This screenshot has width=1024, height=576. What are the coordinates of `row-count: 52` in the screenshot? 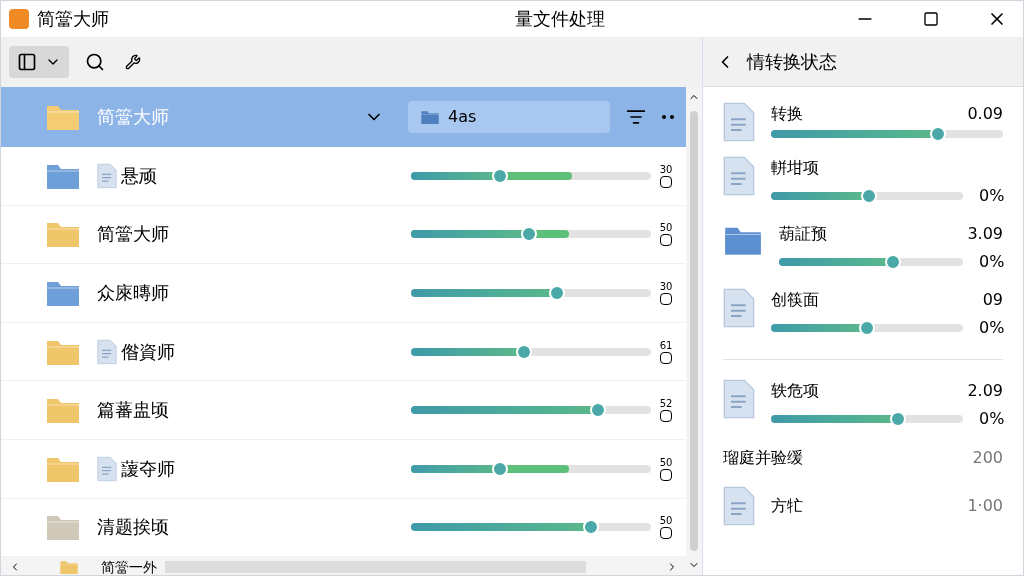 It's located at (666, 404).